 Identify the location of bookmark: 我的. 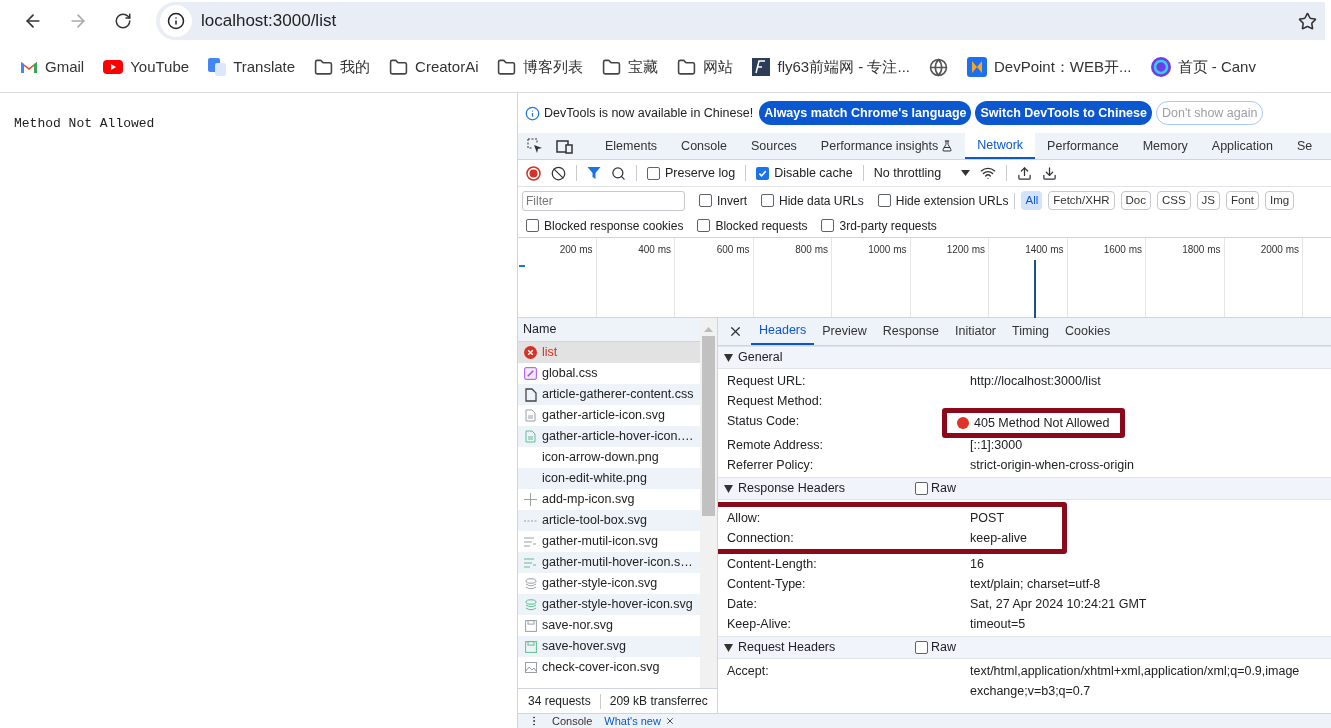
(342, 67).